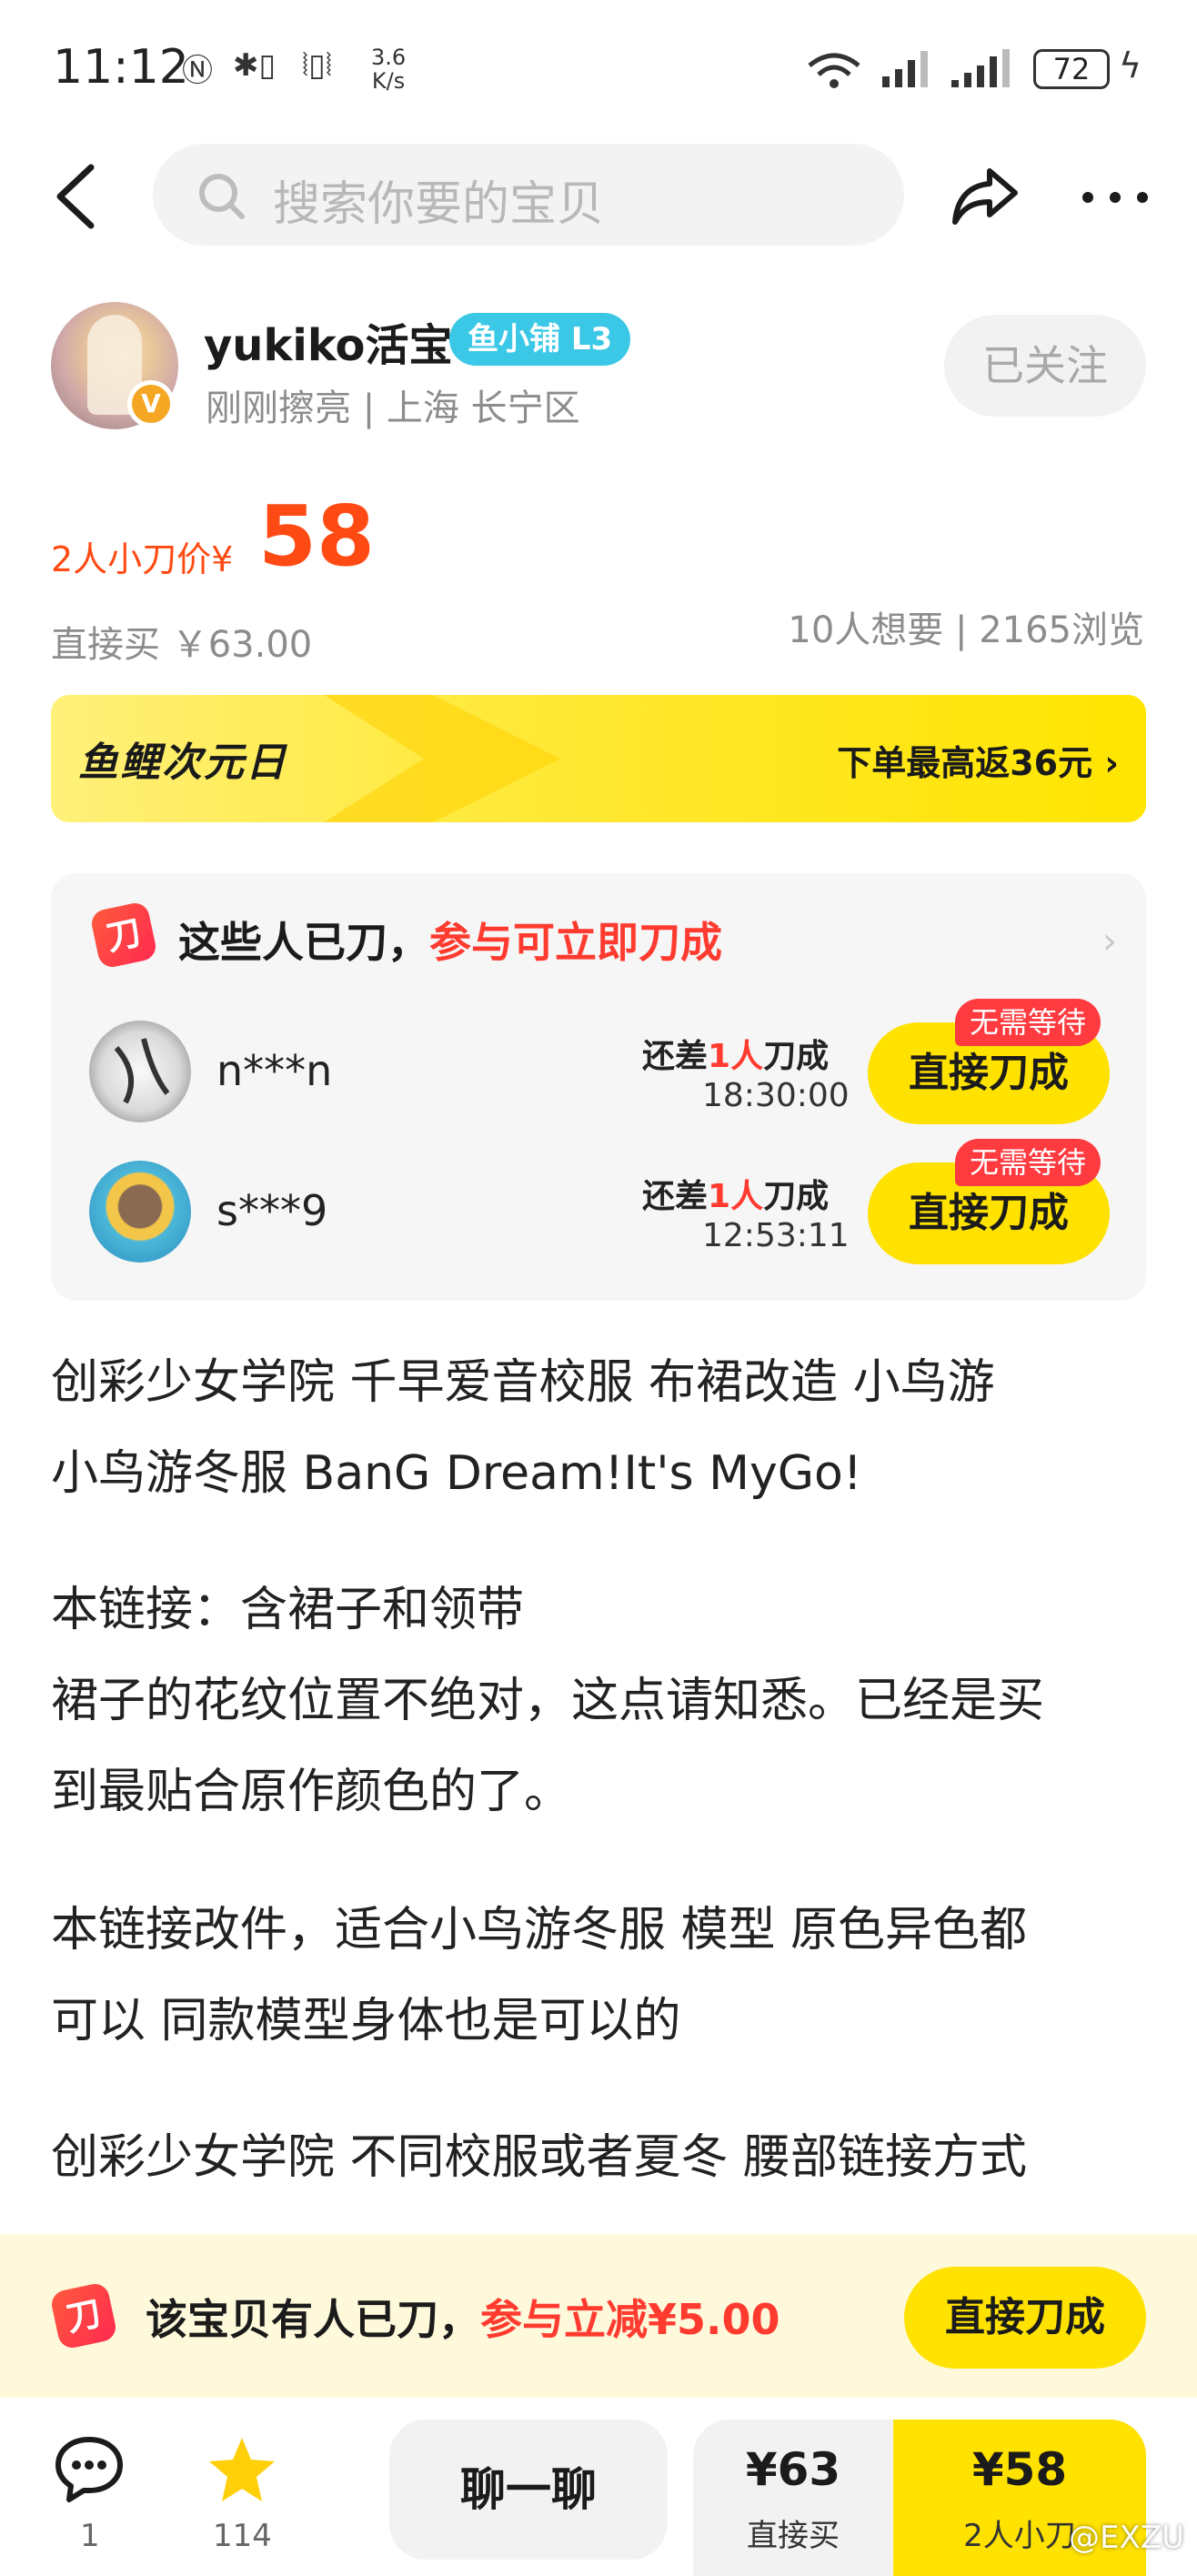 Image resolution: width=1197 pixels, height=2576 pixels. I want to click on follow-button: 已关注, so click(1045, 366).